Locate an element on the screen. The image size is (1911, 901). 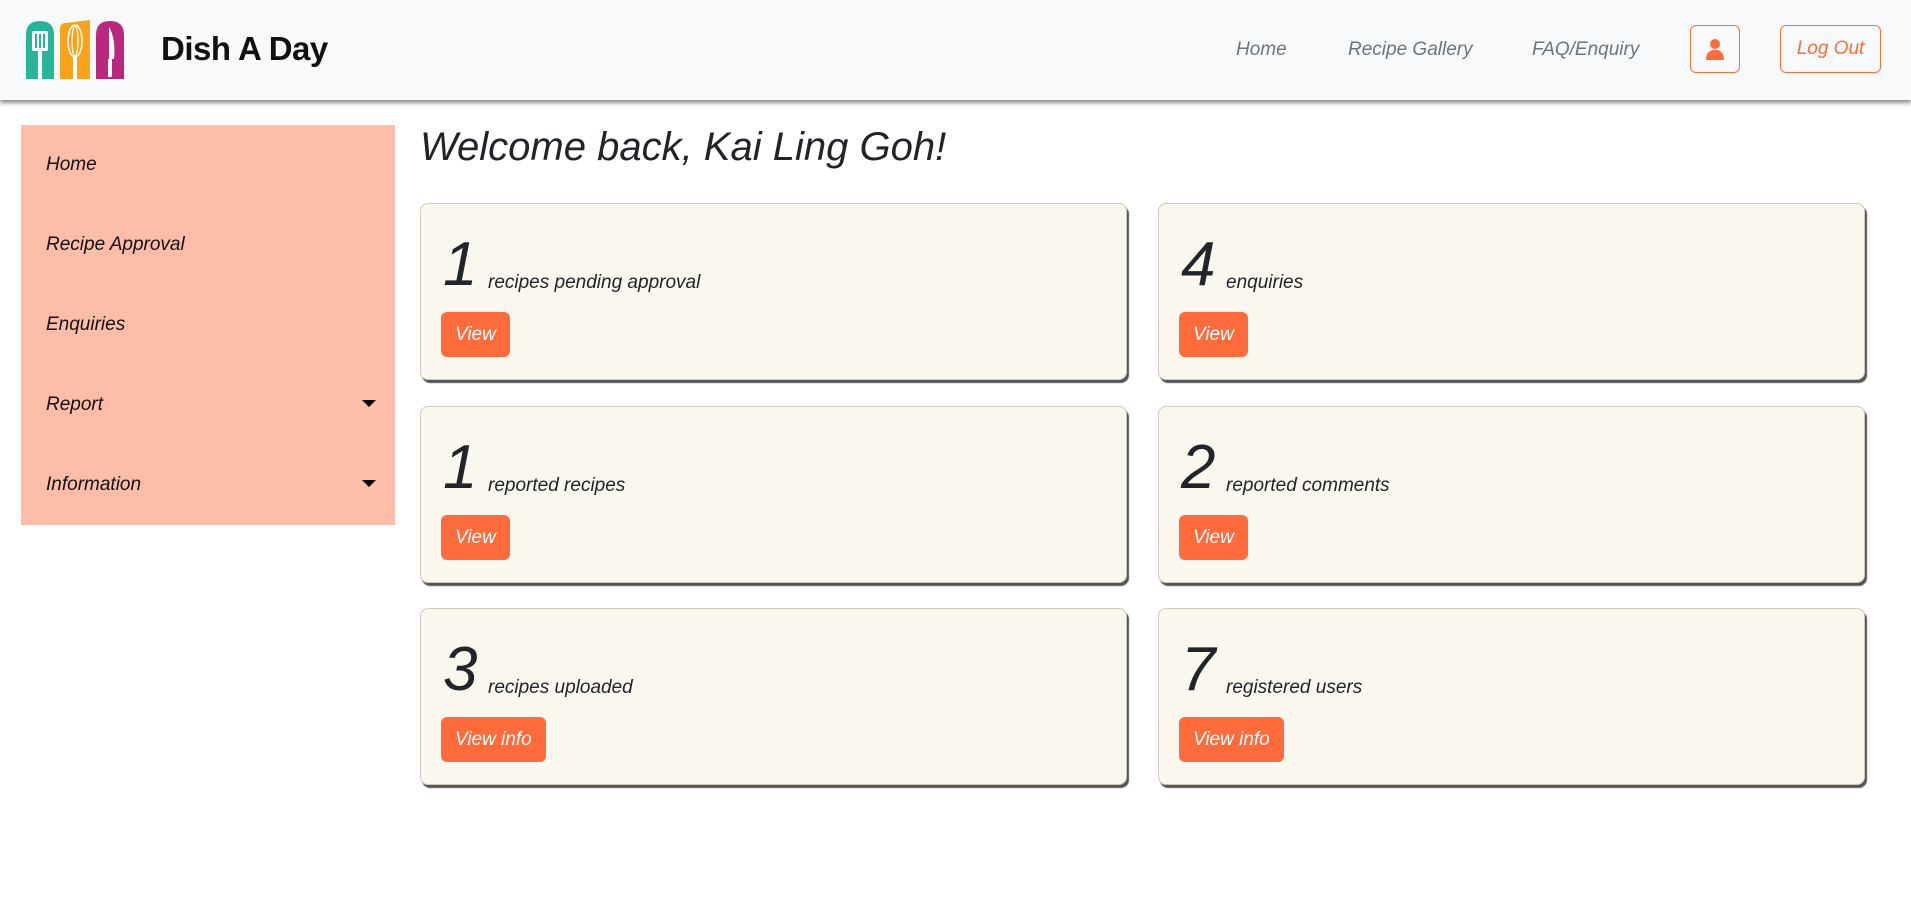
utensils-logo-icon is located at coordinates (75, 49).